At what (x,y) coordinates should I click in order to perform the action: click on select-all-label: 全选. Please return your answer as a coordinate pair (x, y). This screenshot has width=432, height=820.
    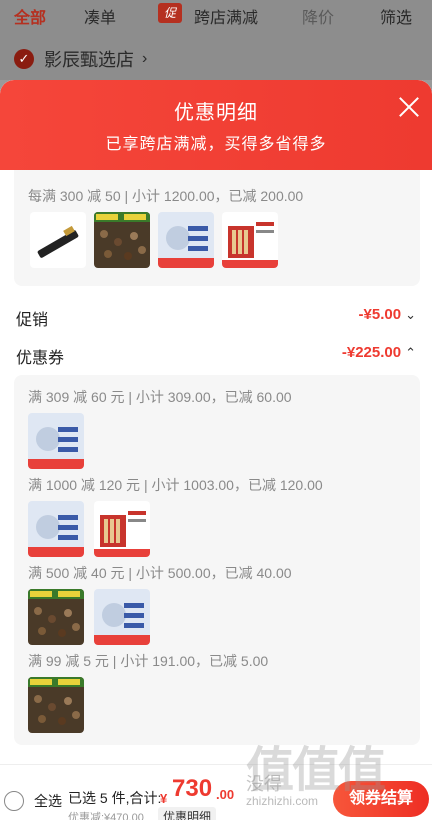
    Looking at the image, I should click on (48, 801).